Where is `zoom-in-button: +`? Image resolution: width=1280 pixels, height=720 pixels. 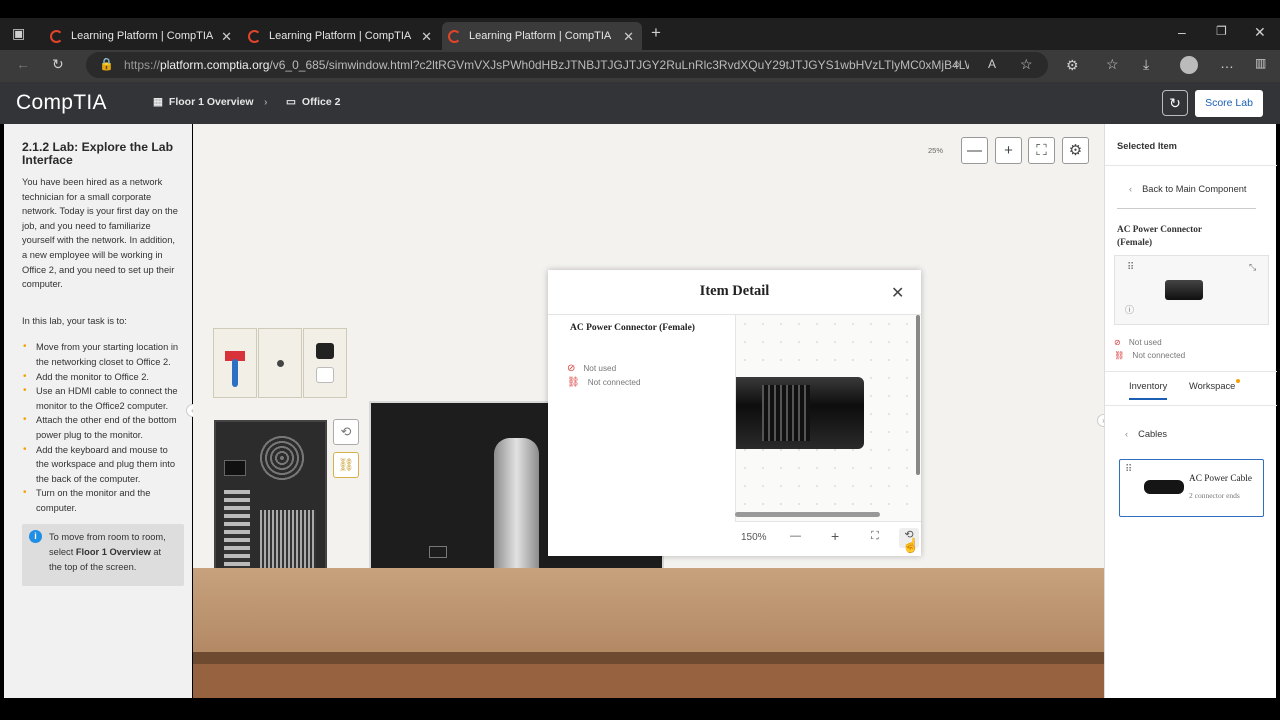 zoom-in-button: + is located at coordinates (1008, 150).